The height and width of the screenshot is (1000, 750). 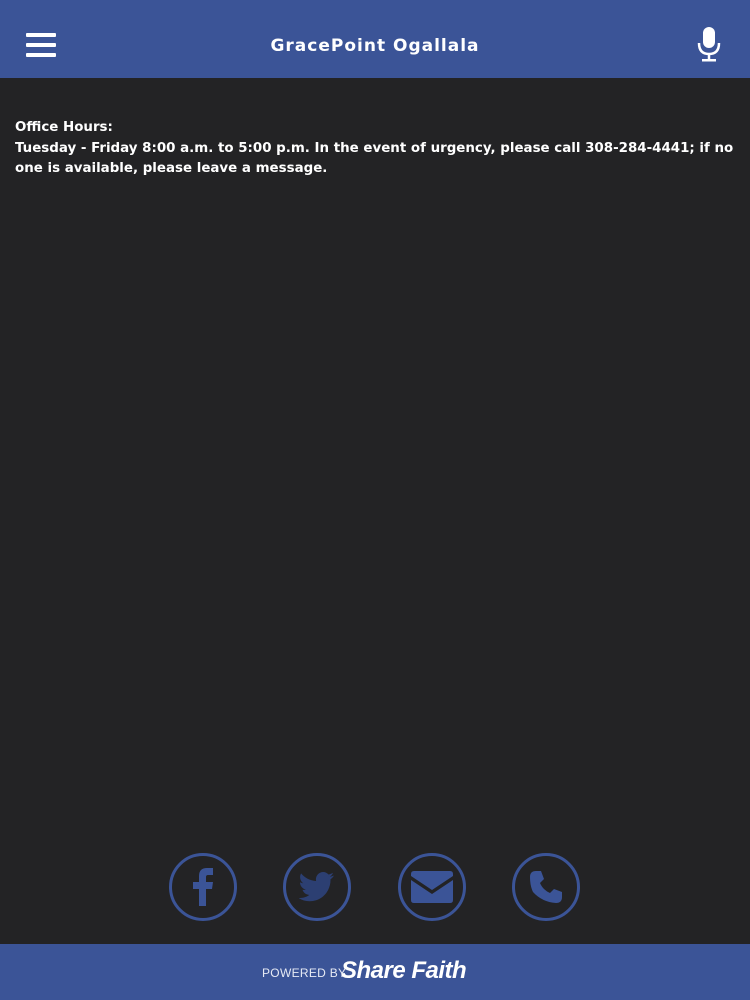 I want to click on twitter-button, so click(x=317, y=887).